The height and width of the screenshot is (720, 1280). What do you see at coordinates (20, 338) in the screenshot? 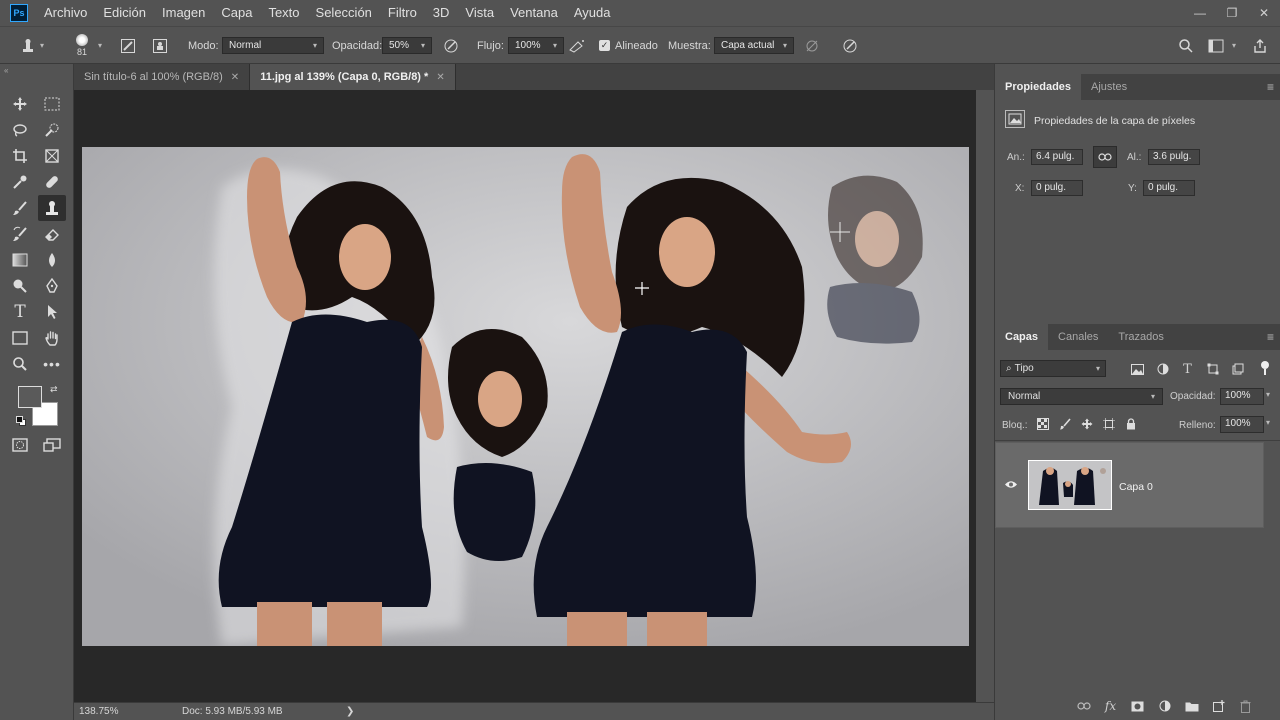
I see `rectangle-tool-icon` at bounding box center [20, 338].